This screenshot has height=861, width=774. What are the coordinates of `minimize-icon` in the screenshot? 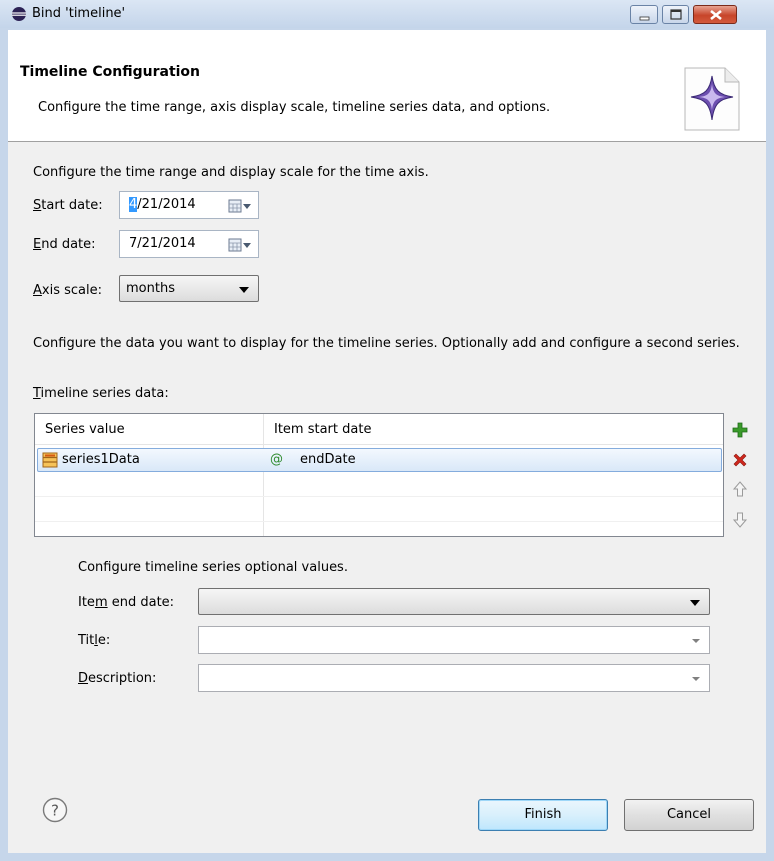 It's located at (644, 18).